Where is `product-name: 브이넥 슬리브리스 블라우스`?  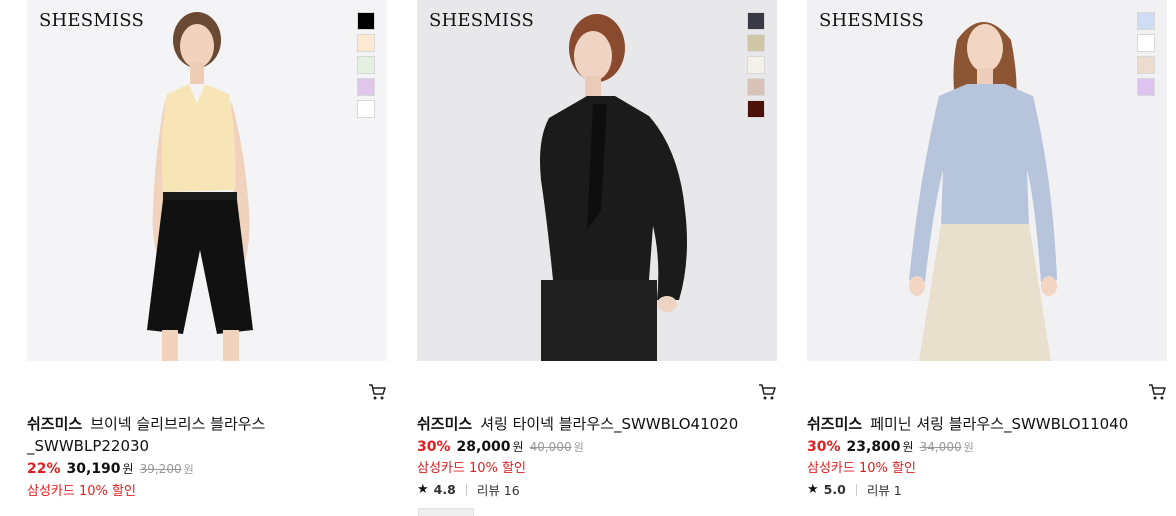
product-name: 브이넥 슬리브리스 블라우스 is located at coordinates (178, 424).